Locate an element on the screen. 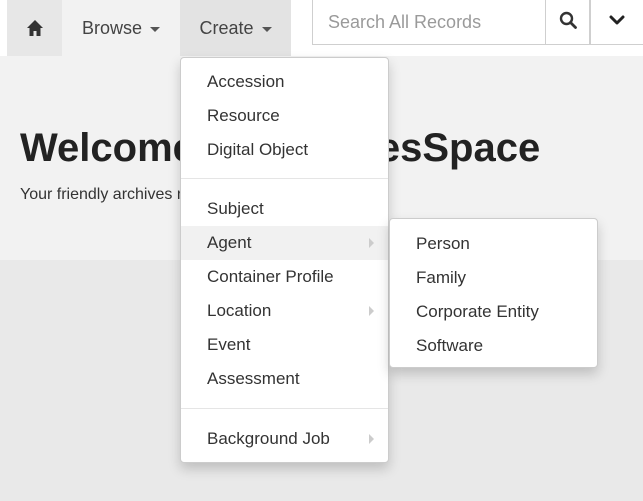  submenu-item-corporate-entity: Corporate Entity is located at coordinates (493, 312).